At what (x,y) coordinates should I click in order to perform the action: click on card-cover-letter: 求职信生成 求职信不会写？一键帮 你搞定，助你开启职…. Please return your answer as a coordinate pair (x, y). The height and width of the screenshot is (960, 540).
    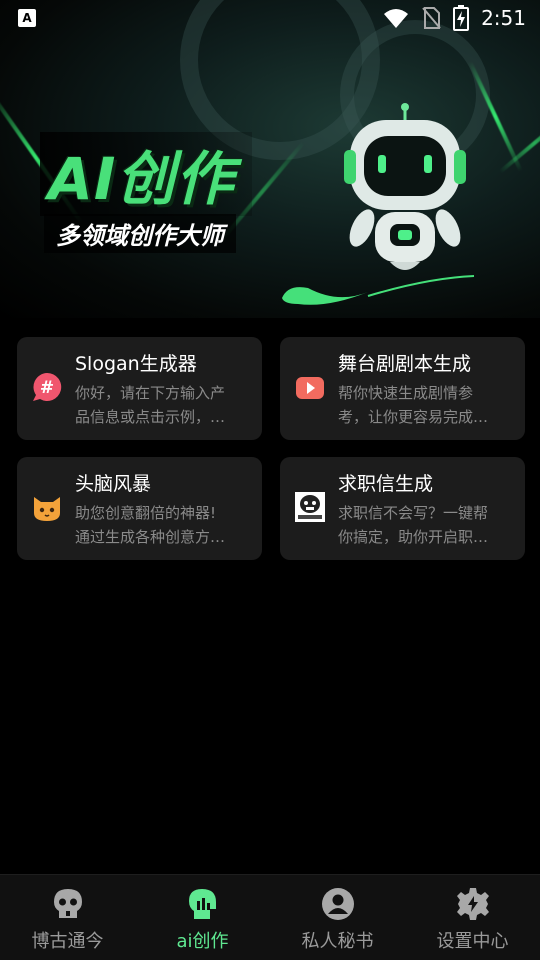
    Looking at the image, I should click on (402, 508).